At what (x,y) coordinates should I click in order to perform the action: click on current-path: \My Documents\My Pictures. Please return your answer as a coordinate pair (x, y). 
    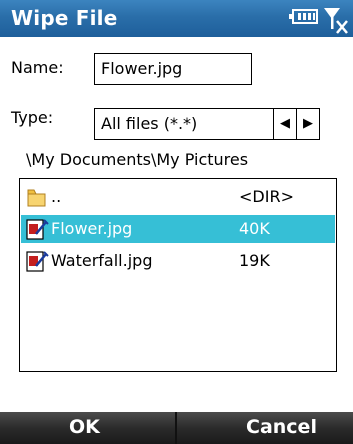
    Looking at the image, I should click on (137, 159).